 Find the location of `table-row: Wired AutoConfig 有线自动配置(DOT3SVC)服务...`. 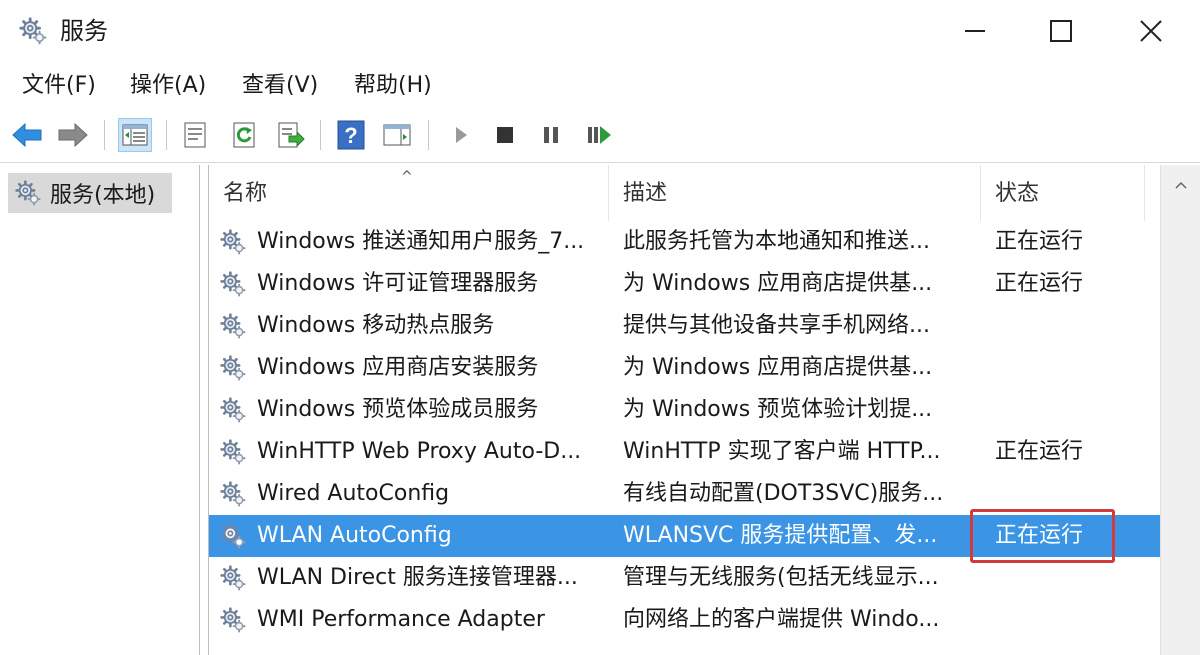

table-row: Wired AutoConfig 有线自动配置(DOT3SVC)服务... is located at coordinates (685, 494).